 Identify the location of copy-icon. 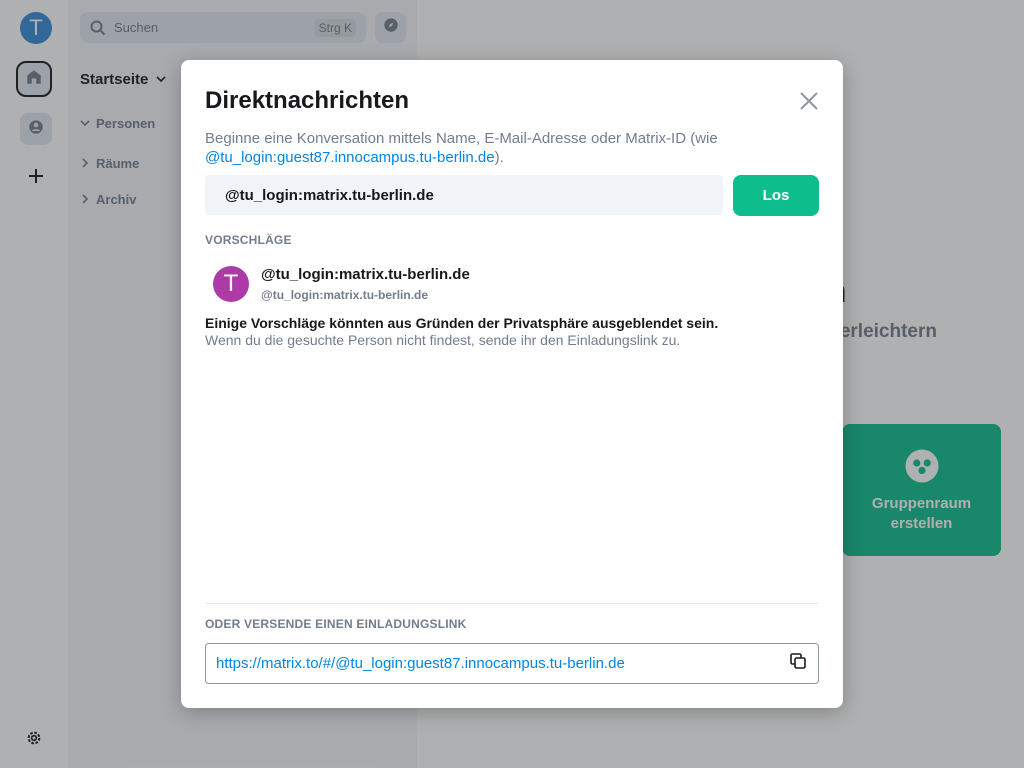
(798, 663).